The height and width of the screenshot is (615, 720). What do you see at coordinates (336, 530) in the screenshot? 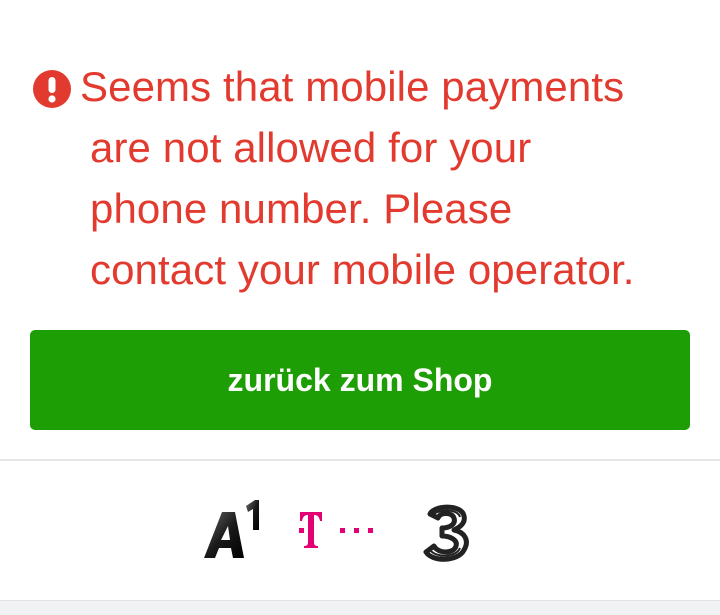
I see `telekom-logo` at bounding box center [336, 530].